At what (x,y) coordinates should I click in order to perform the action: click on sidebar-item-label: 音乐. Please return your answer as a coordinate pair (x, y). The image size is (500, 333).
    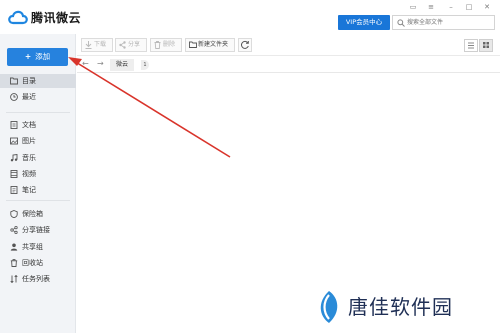
    Looking at the image, I should click on (29, 157).